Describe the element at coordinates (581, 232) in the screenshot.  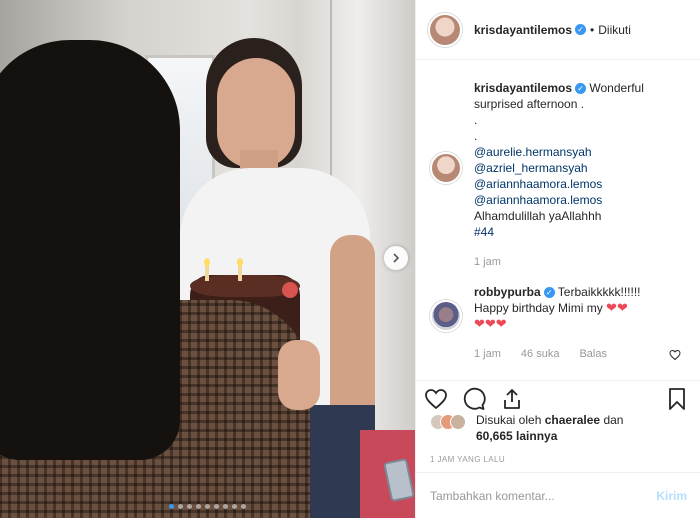
I see `caption-hashtag: #44` at that location.